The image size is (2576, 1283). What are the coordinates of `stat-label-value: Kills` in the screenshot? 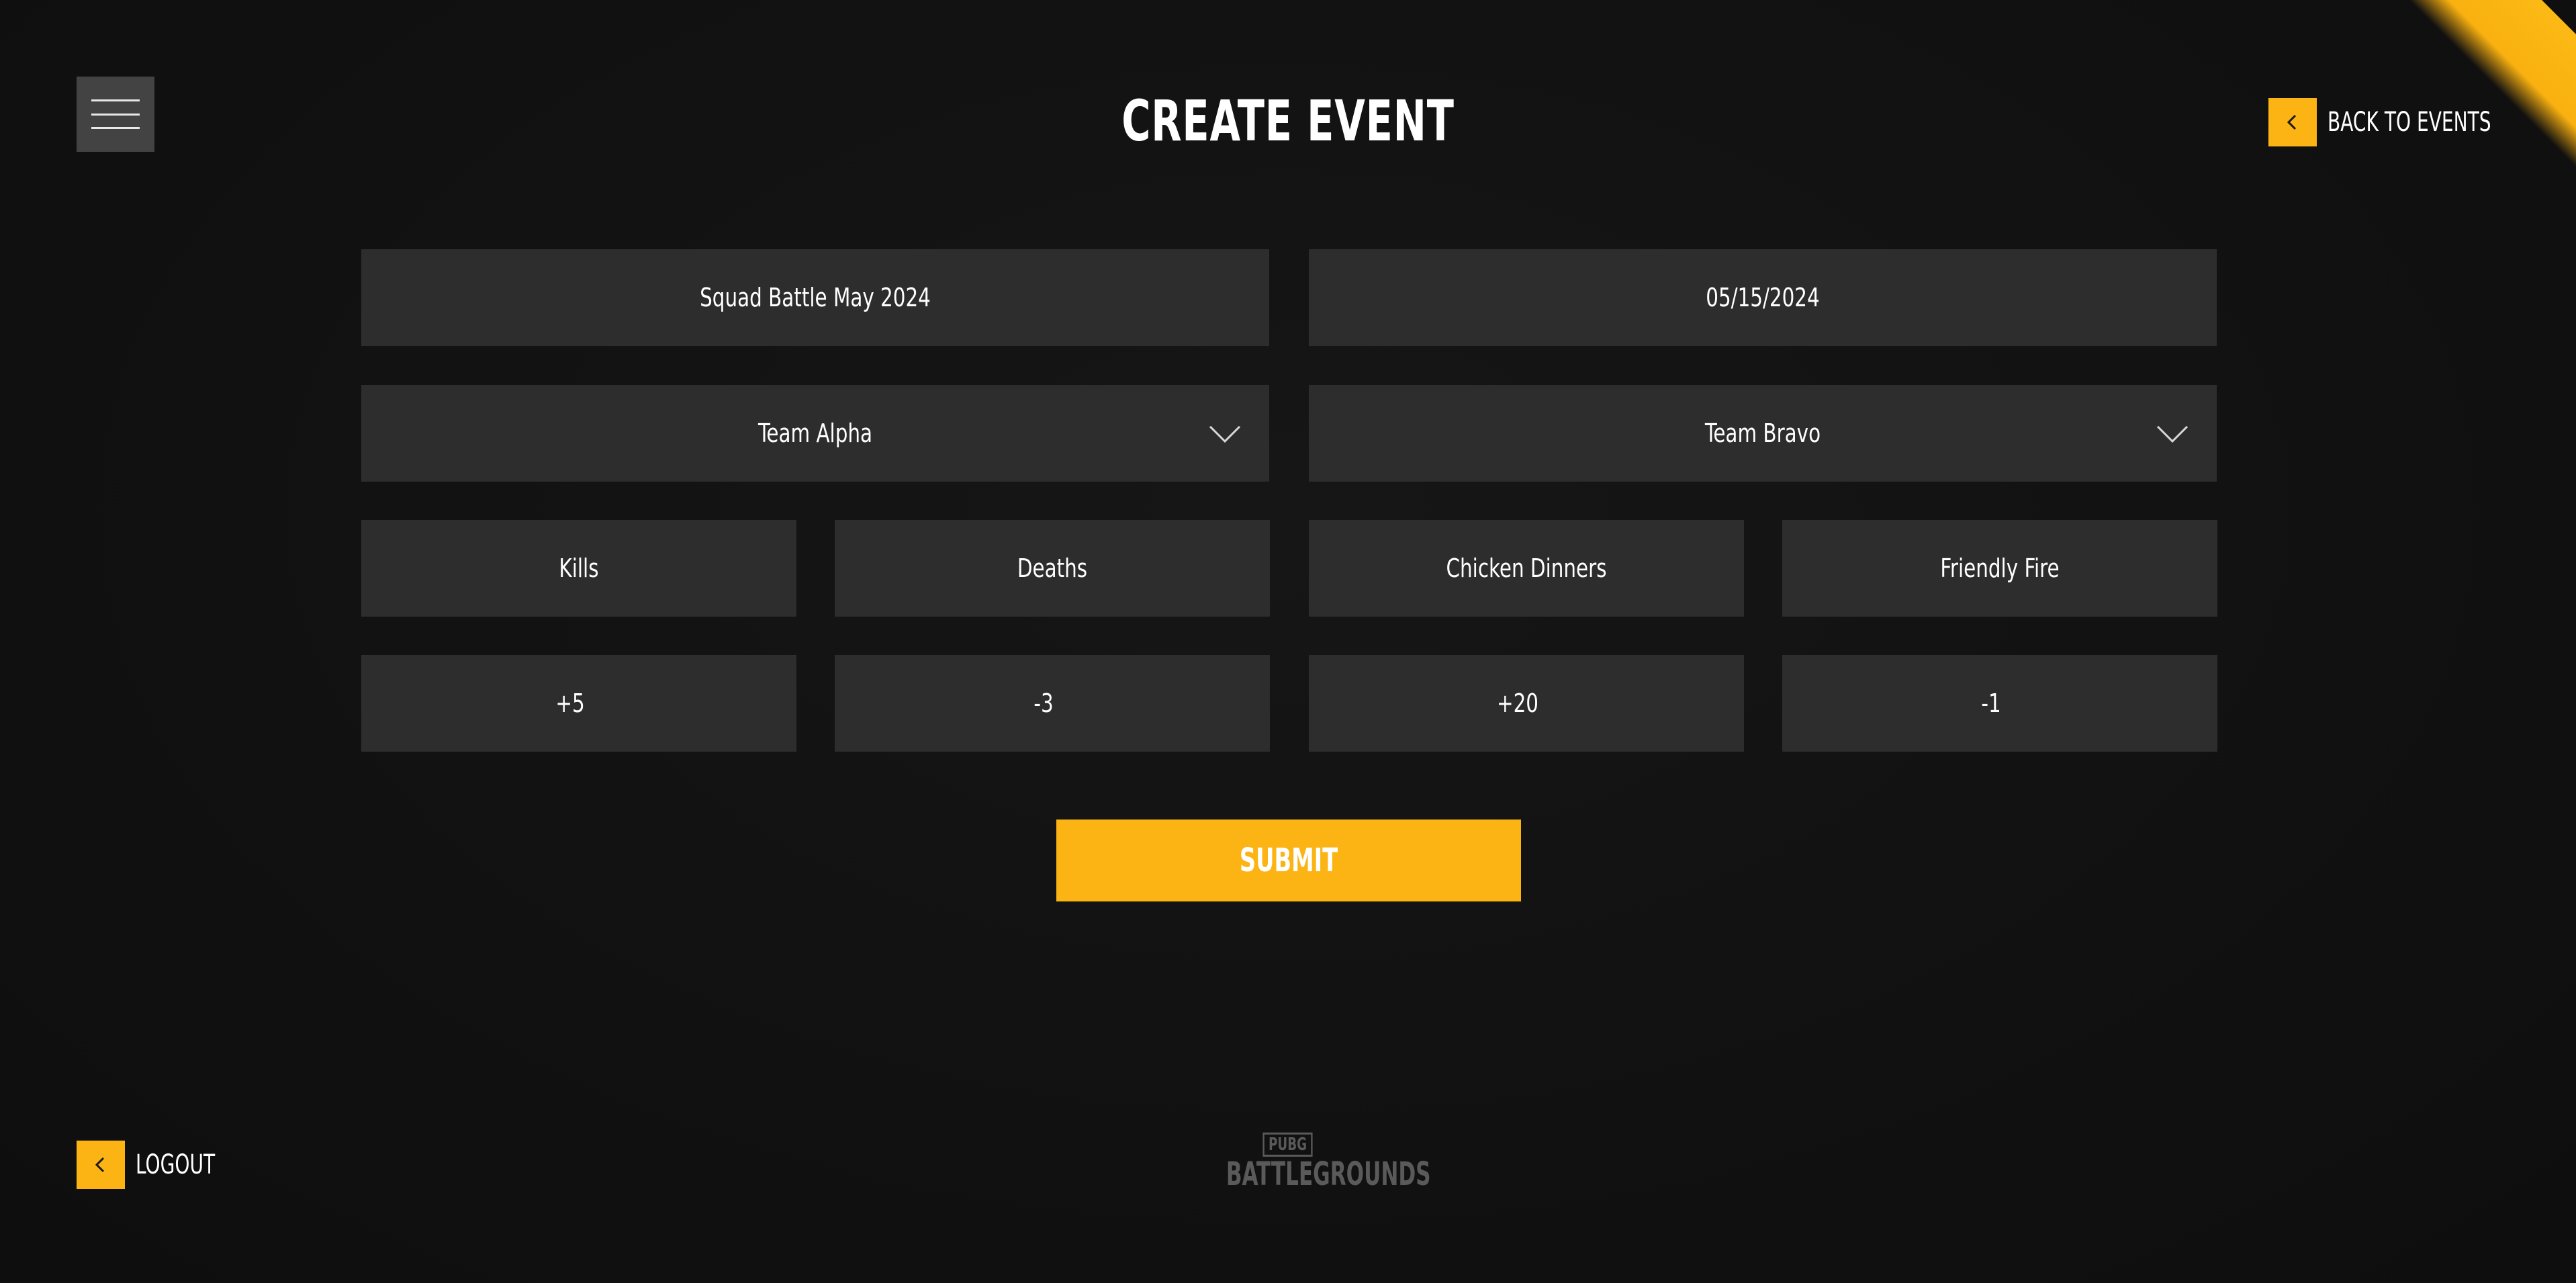 It's located at (579, 568).